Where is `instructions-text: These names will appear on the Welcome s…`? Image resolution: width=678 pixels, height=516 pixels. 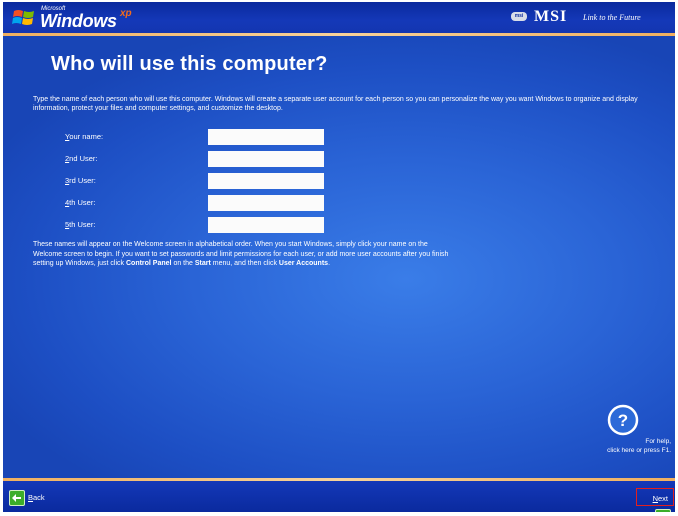 instructions-text: These names will appear on the Welcome s… is located at coordinates (241, 254).